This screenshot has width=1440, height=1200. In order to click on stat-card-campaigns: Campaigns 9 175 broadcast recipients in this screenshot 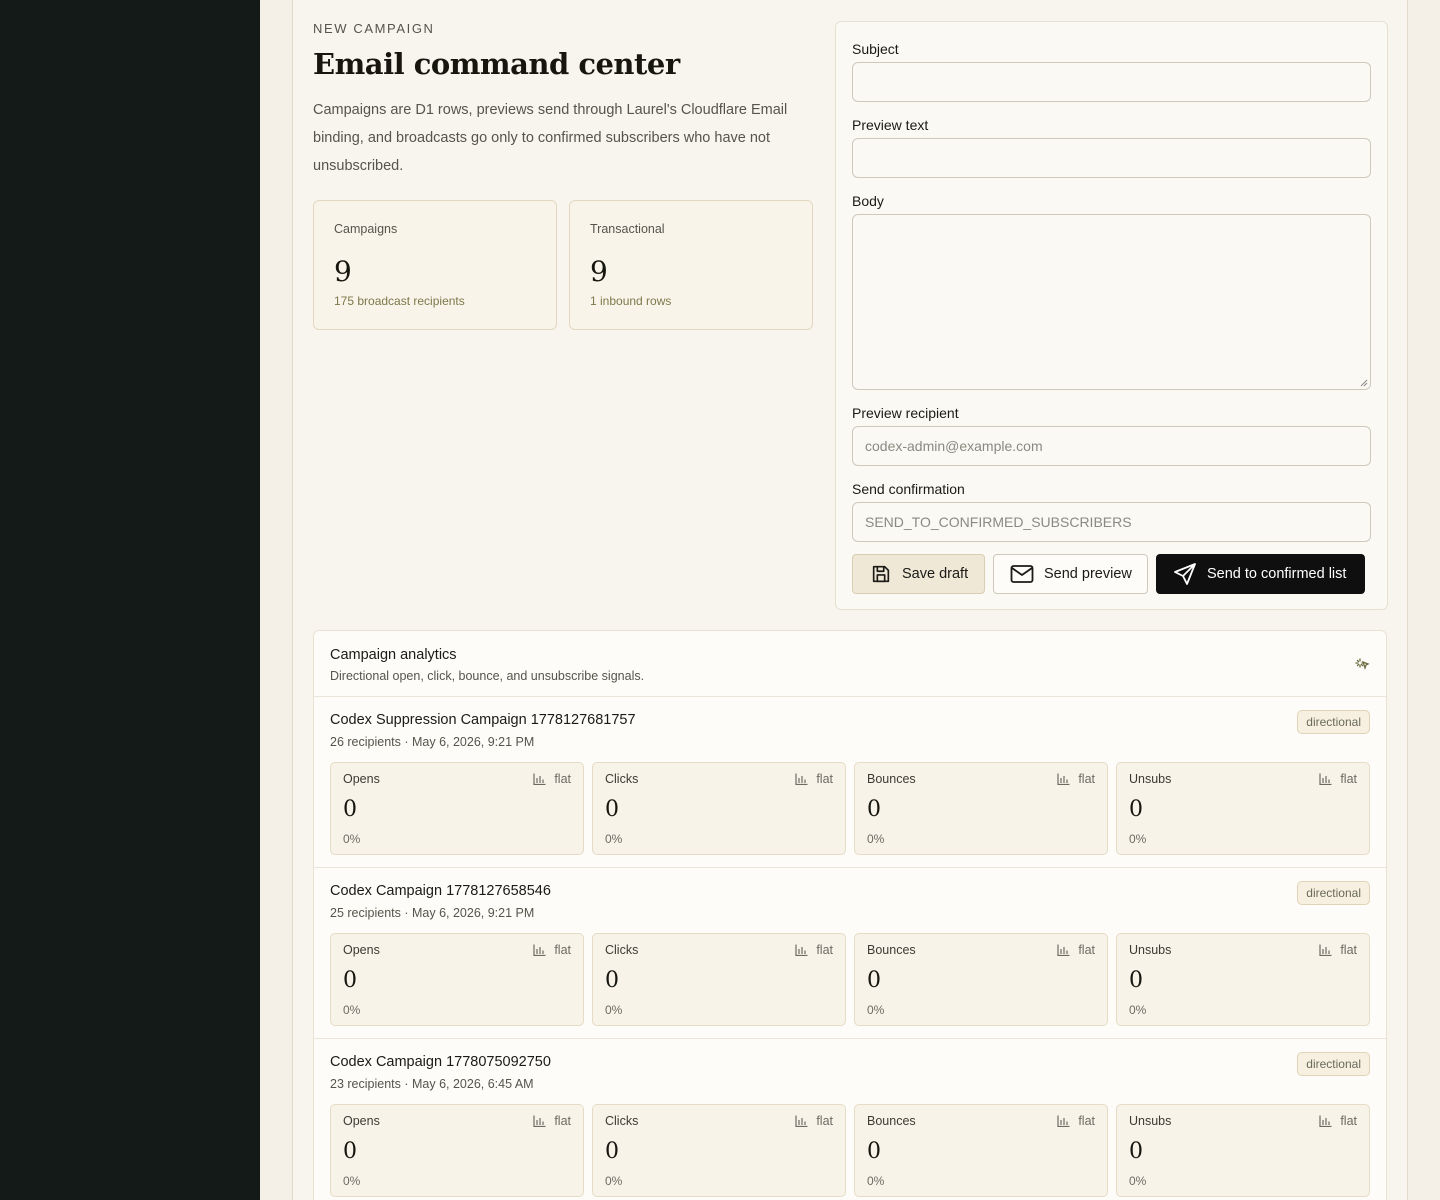, I will do `click(435, 265)`.